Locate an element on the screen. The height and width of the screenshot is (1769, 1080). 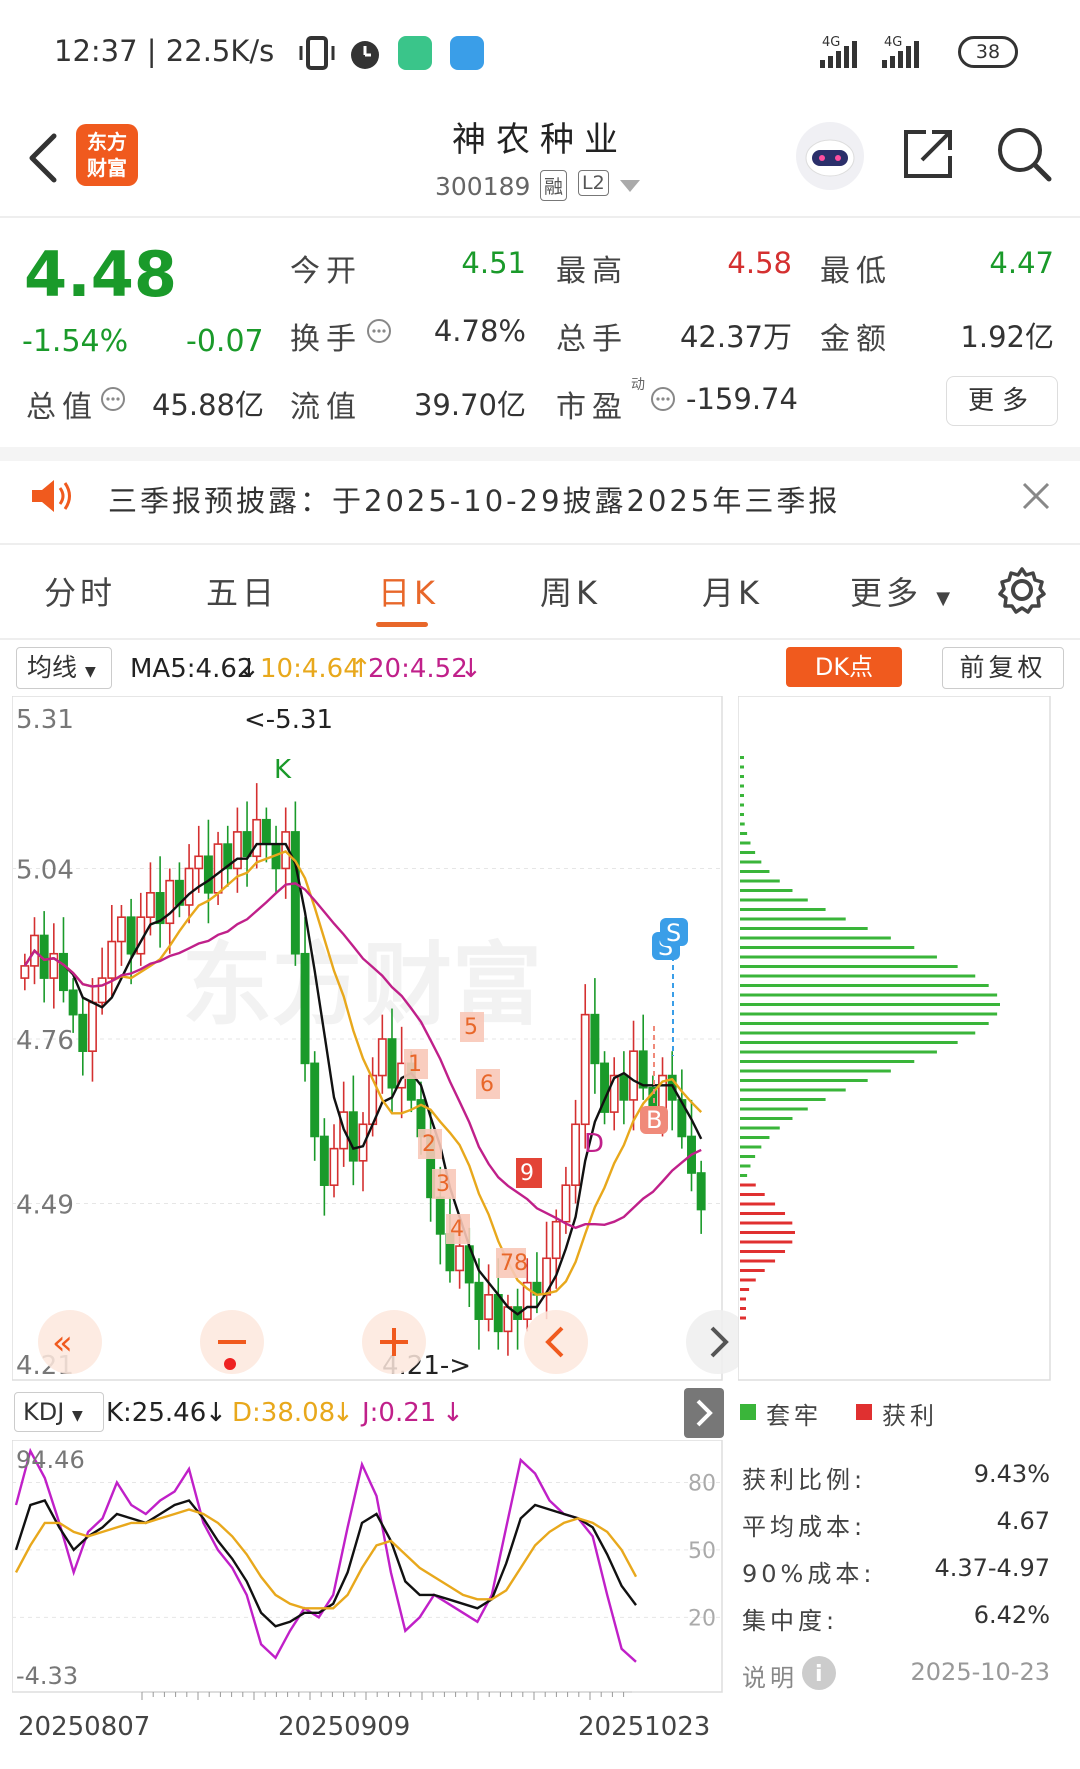
svg-text: 4G is located at coordinates (831, 43).